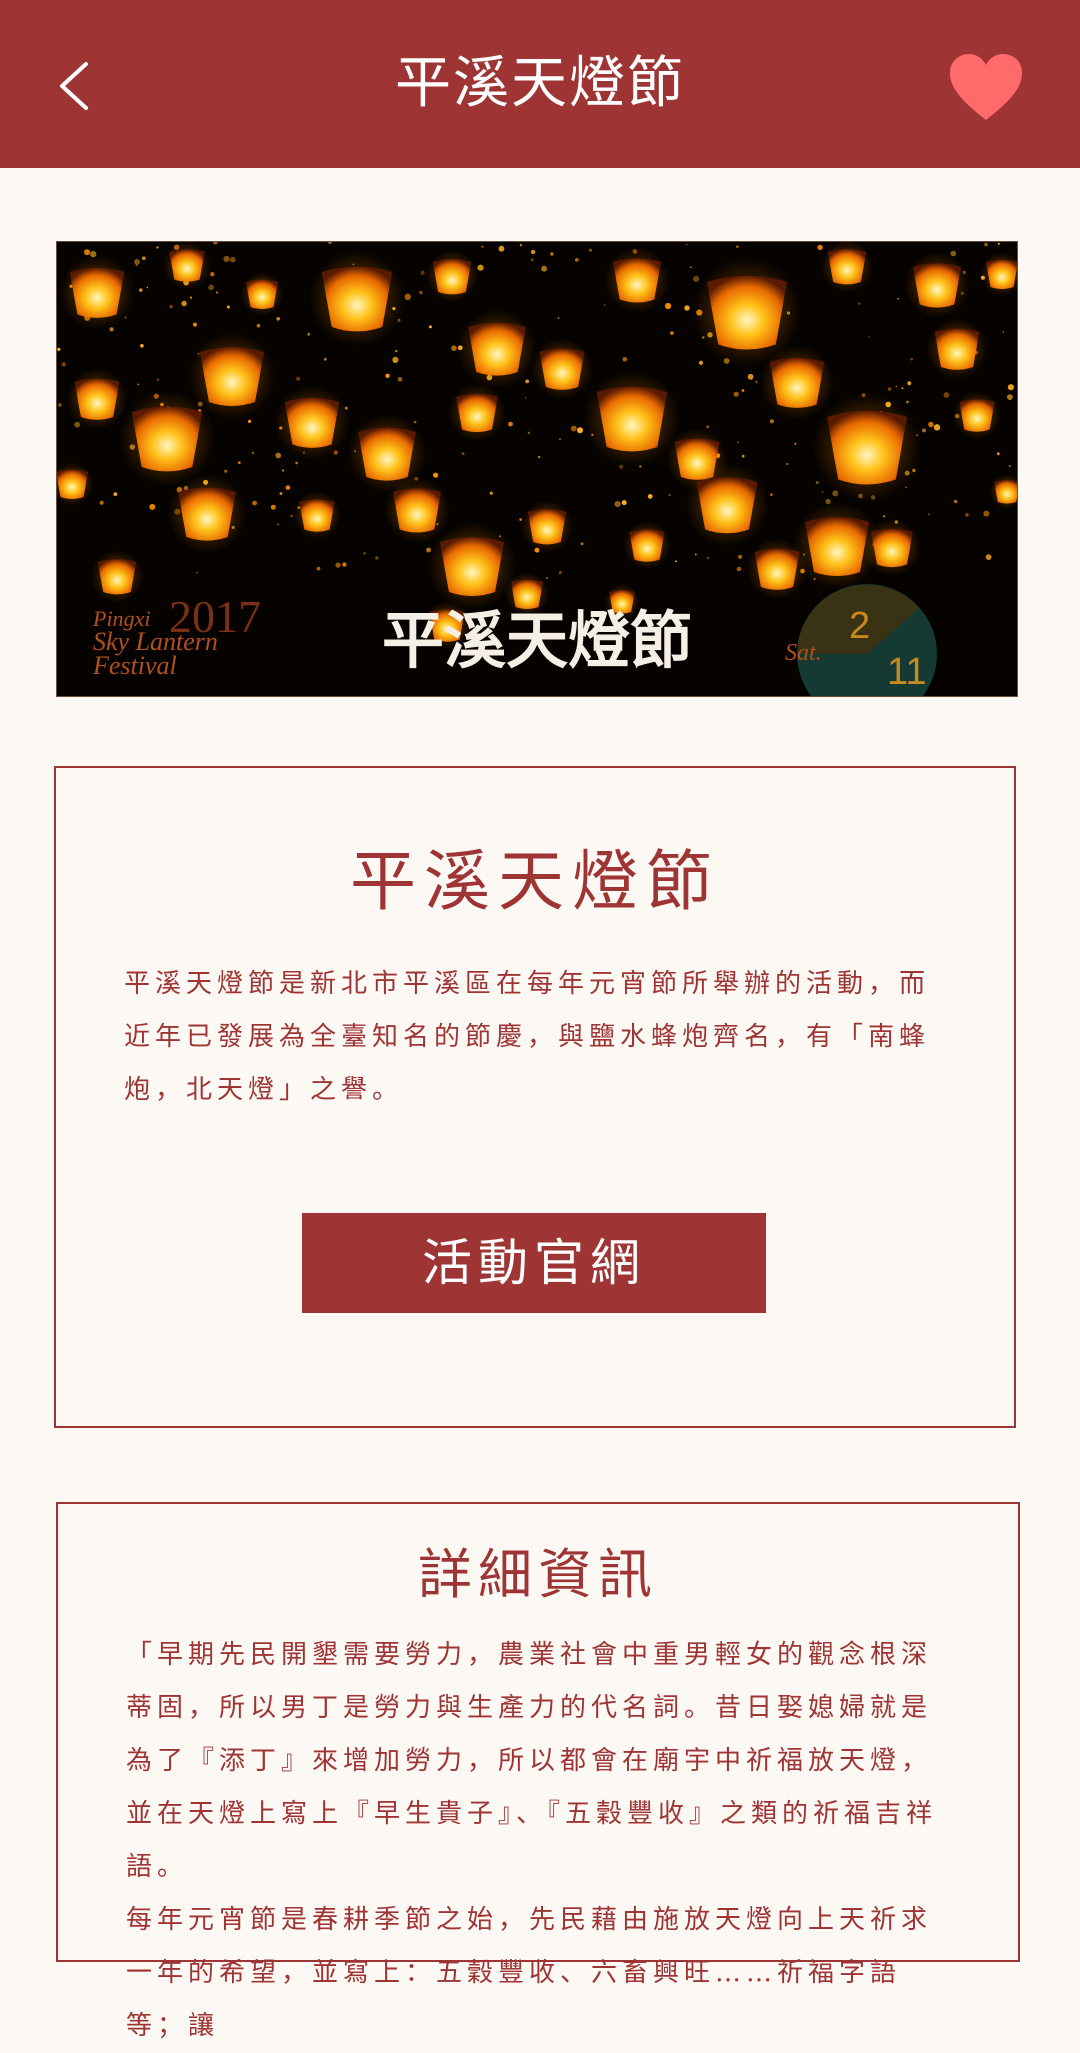 The height and width of the screenshot is (2053, 1080). I want to click on favorite-button, so click(986, 88).